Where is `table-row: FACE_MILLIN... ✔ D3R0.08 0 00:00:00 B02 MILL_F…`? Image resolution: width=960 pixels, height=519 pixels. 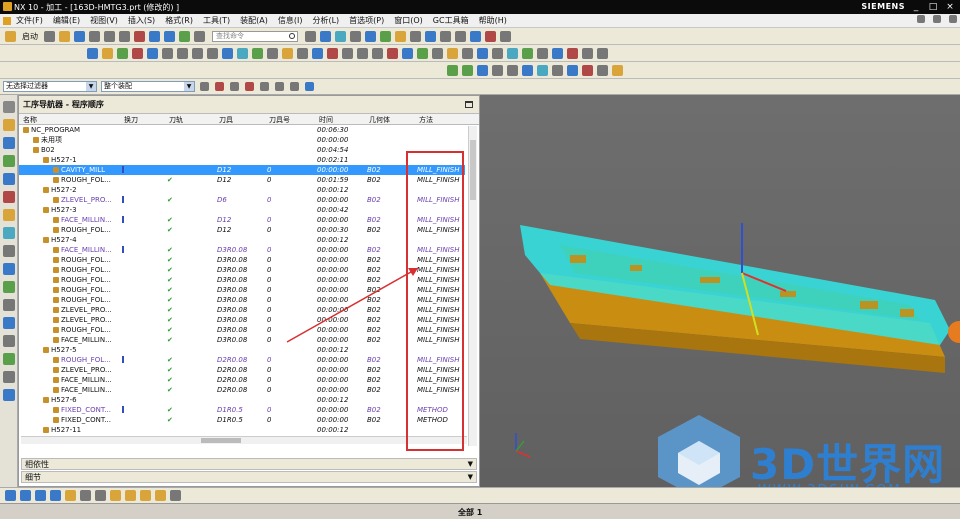 table-row: FACE_MILLIN... ✔ D3R0.08 0 00:00:00 B02 MILL_F… is located at coordinates (242, 250).